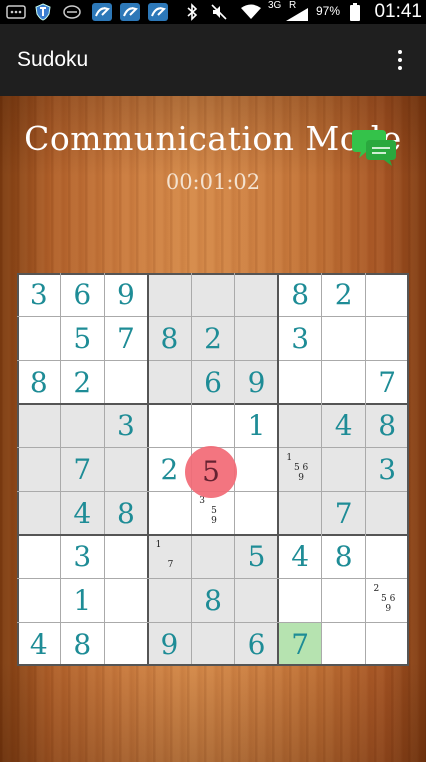 This screenshot has width=426, height=762. I want to click on cell-digit: 7, so click(300, 644).